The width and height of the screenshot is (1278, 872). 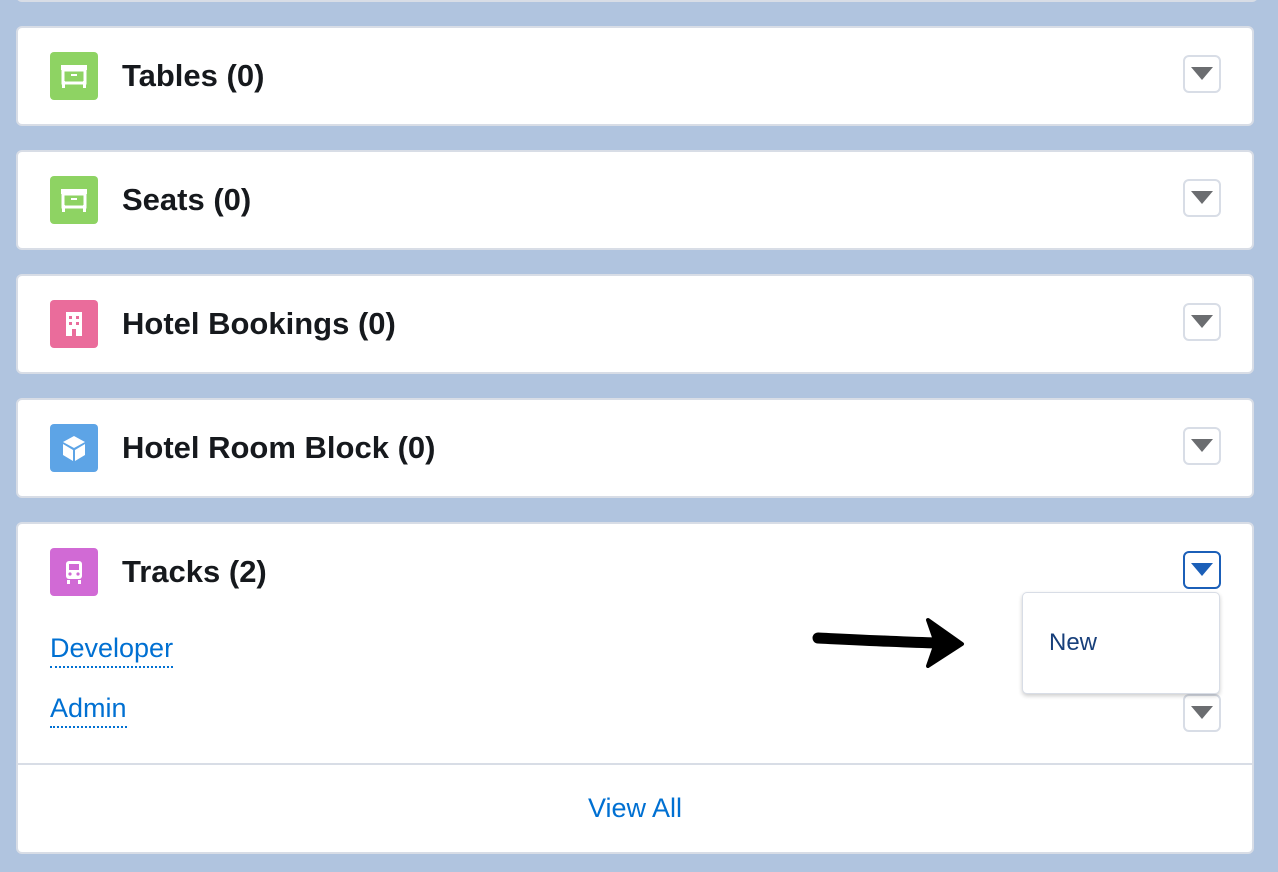 I want to click on card-header: Seats (0), so click(x=635, y=200).